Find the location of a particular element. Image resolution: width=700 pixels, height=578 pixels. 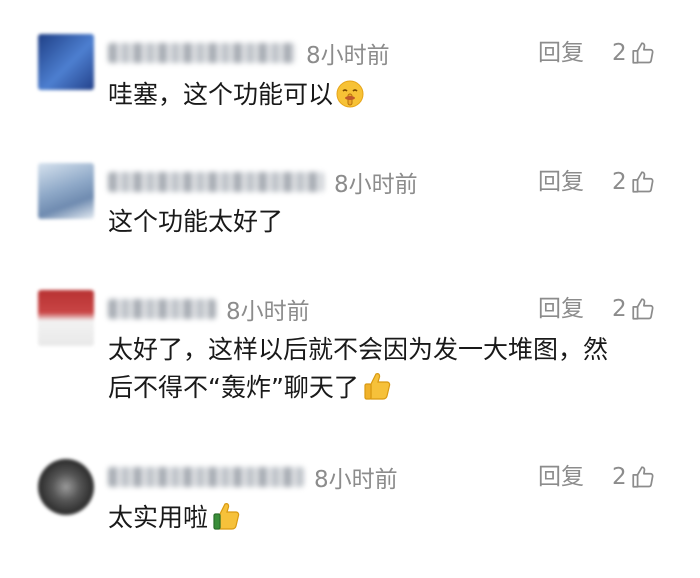

comment-text: 这个功能太好了 is located at coordinates (196, 221).